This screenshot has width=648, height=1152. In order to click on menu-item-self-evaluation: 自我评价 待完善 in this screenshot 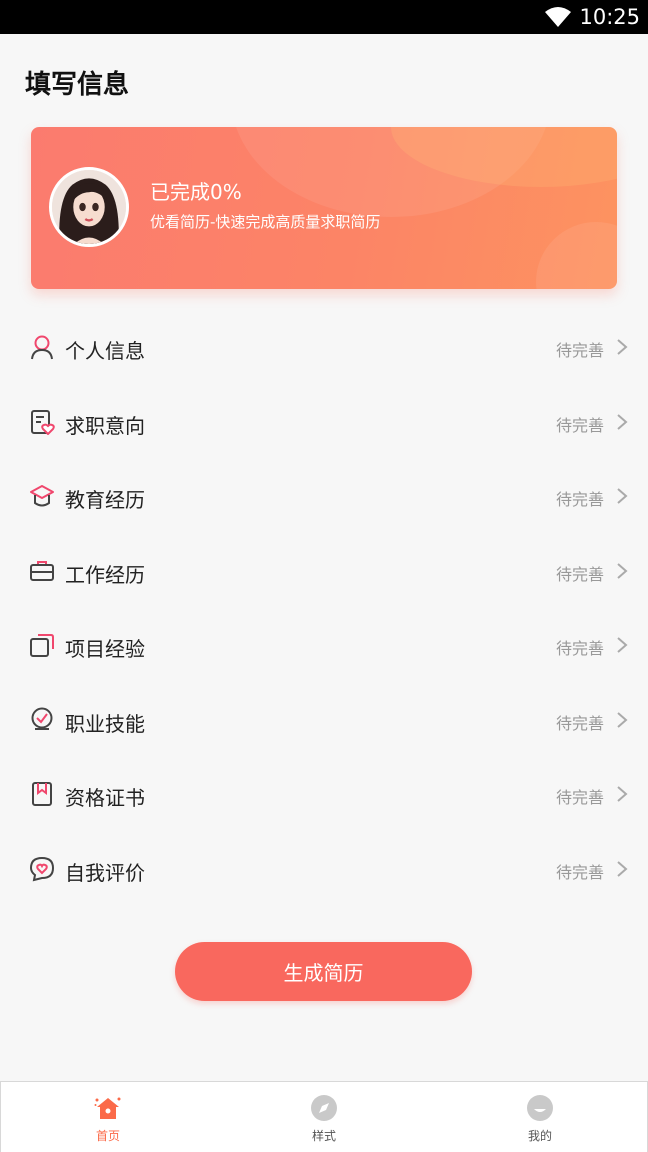, I will do `click(324, 869)`.